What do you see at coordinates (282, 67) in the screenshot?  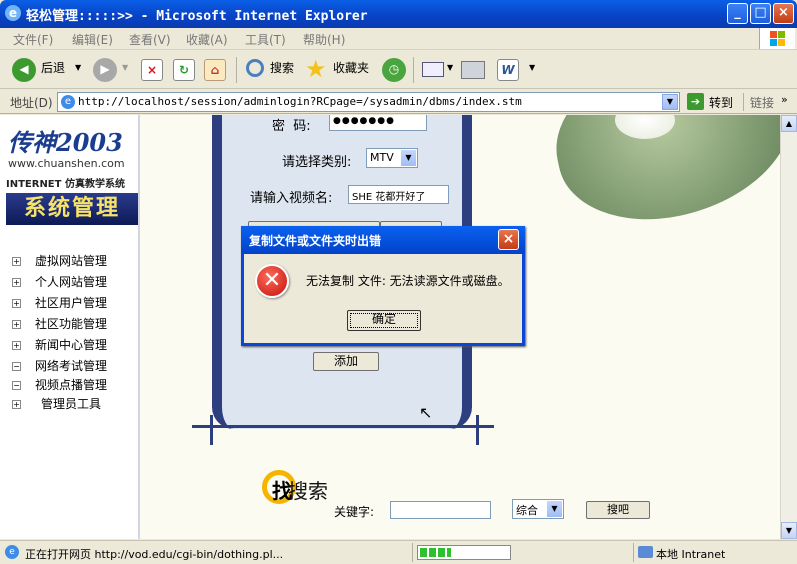 I see `search-button: 搜索` at bounding box center [282, 67].